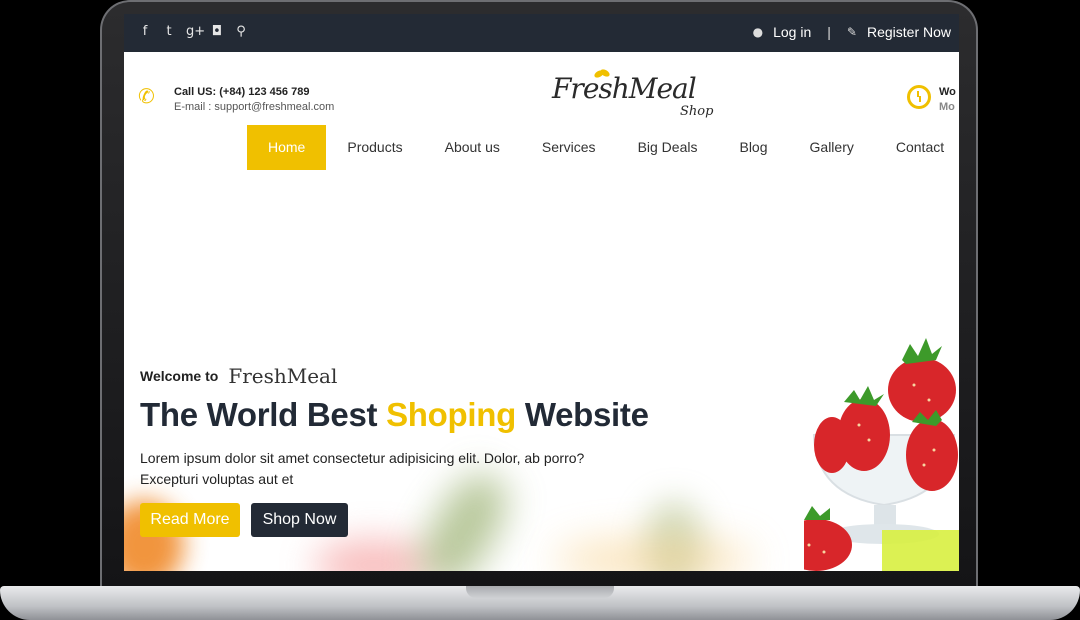  What do you see at coordinates (541, 33) in the screenshot?
I see `top-bar: f t g+ ◘ ⚲ ● Log in | ✎ Register Now` at bounding box center [541, 33].